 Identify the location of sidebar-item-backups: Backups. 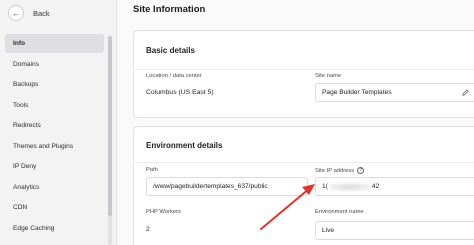
(54, 84).